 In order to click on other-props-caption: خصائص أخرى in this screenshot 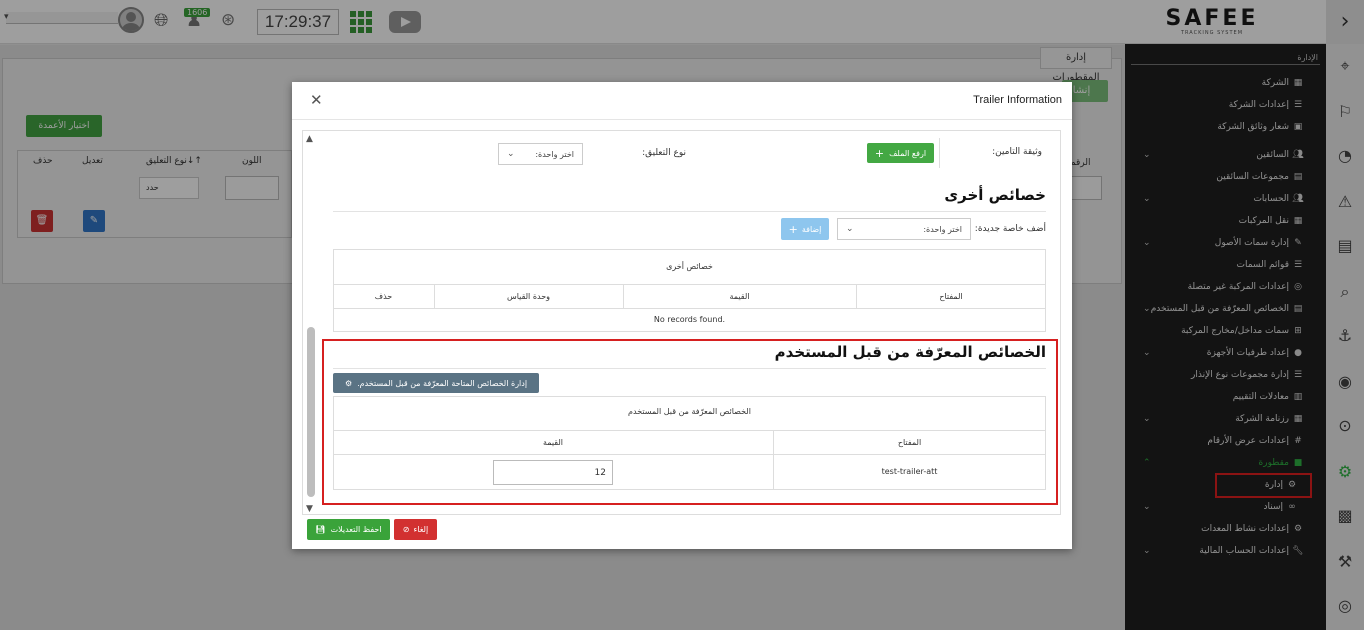, I will do `click(689, 266)`.